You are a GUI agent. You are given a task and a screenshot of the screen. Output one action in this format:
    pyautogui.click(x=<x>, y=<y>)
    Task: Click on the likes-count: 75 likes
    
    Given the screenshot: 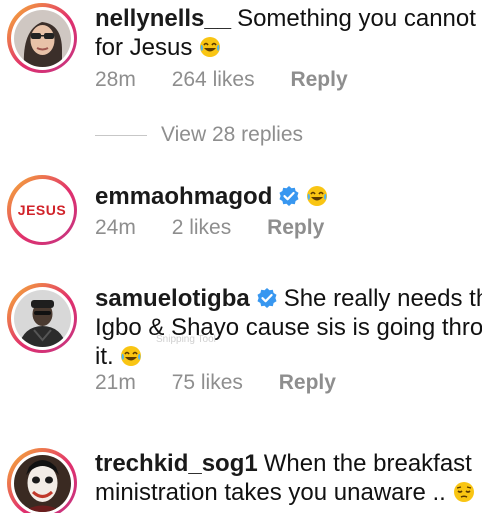 What is the action you would take?
    pyautogui.click(x=207, y=382)
    